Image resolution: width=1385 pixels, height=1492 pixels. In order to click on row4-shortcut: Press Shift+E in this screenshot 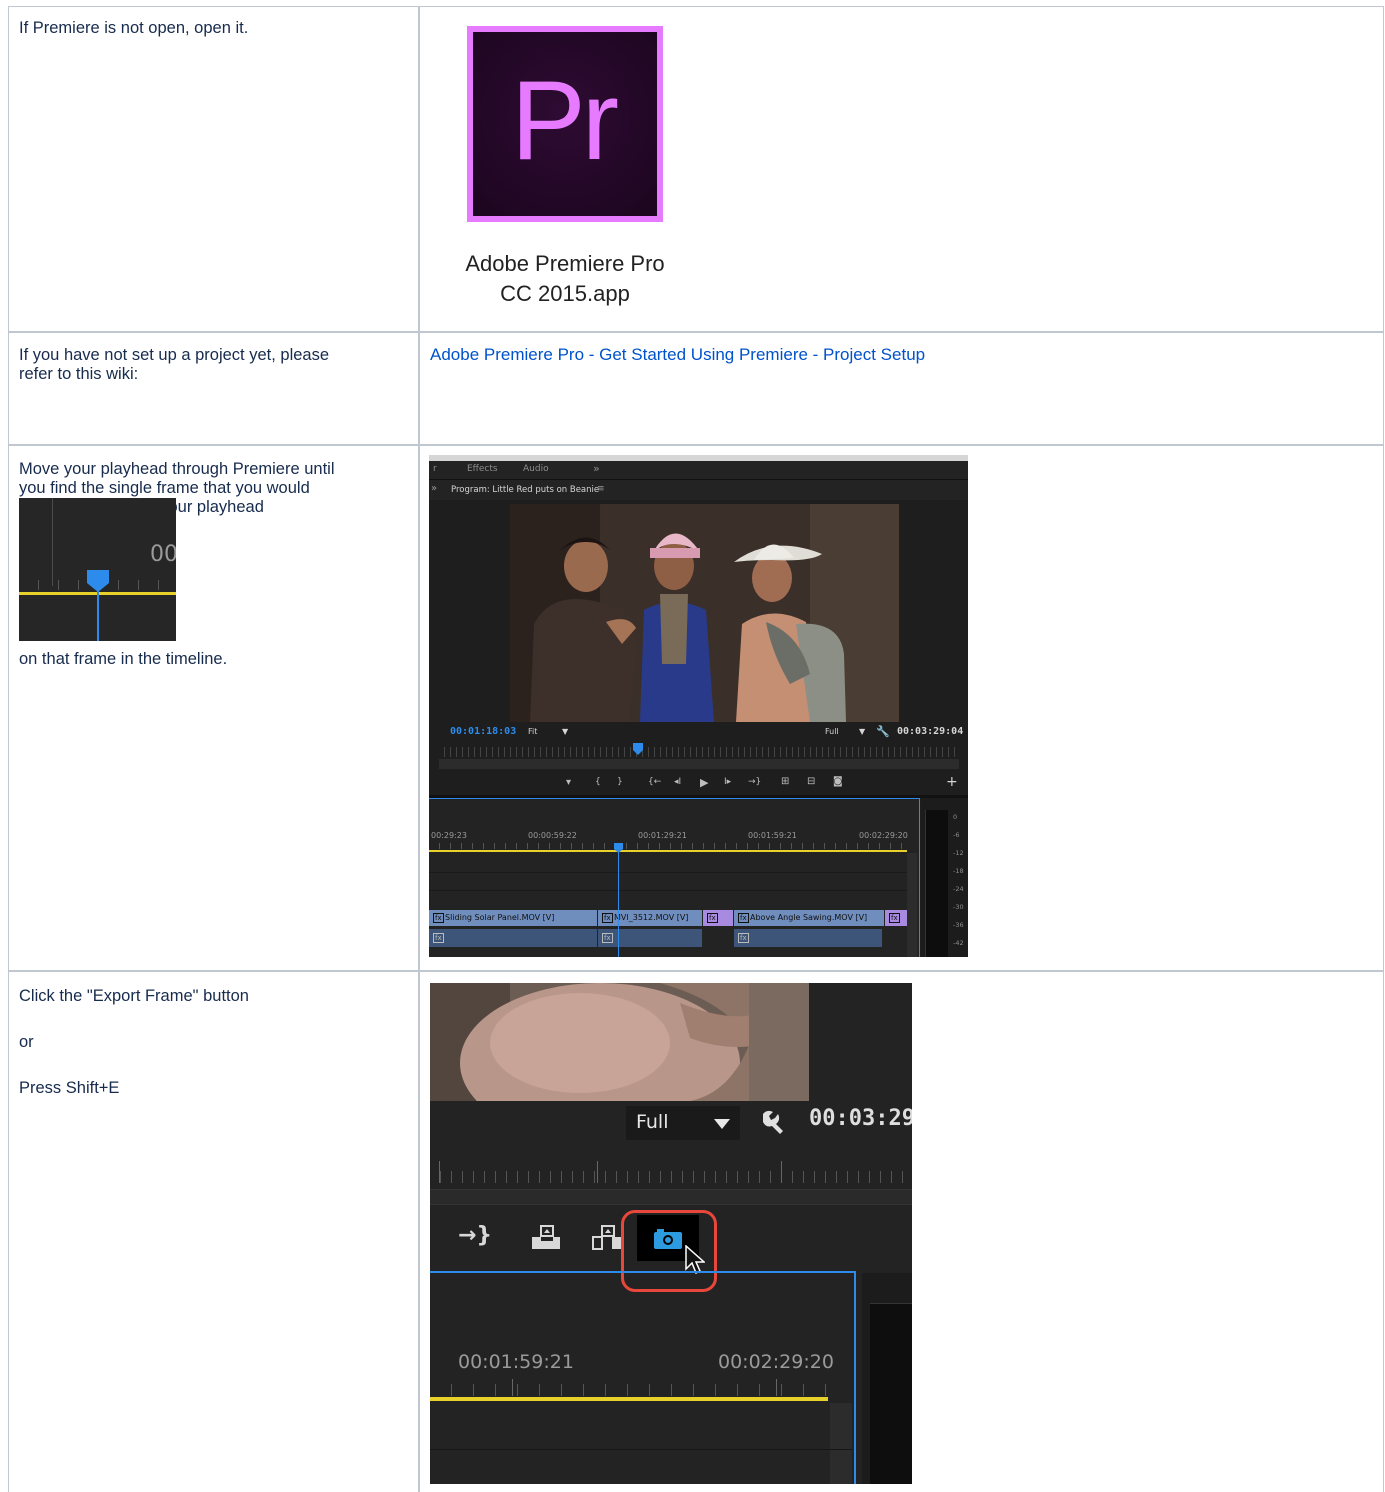, I will do `click(69, 1088)`.